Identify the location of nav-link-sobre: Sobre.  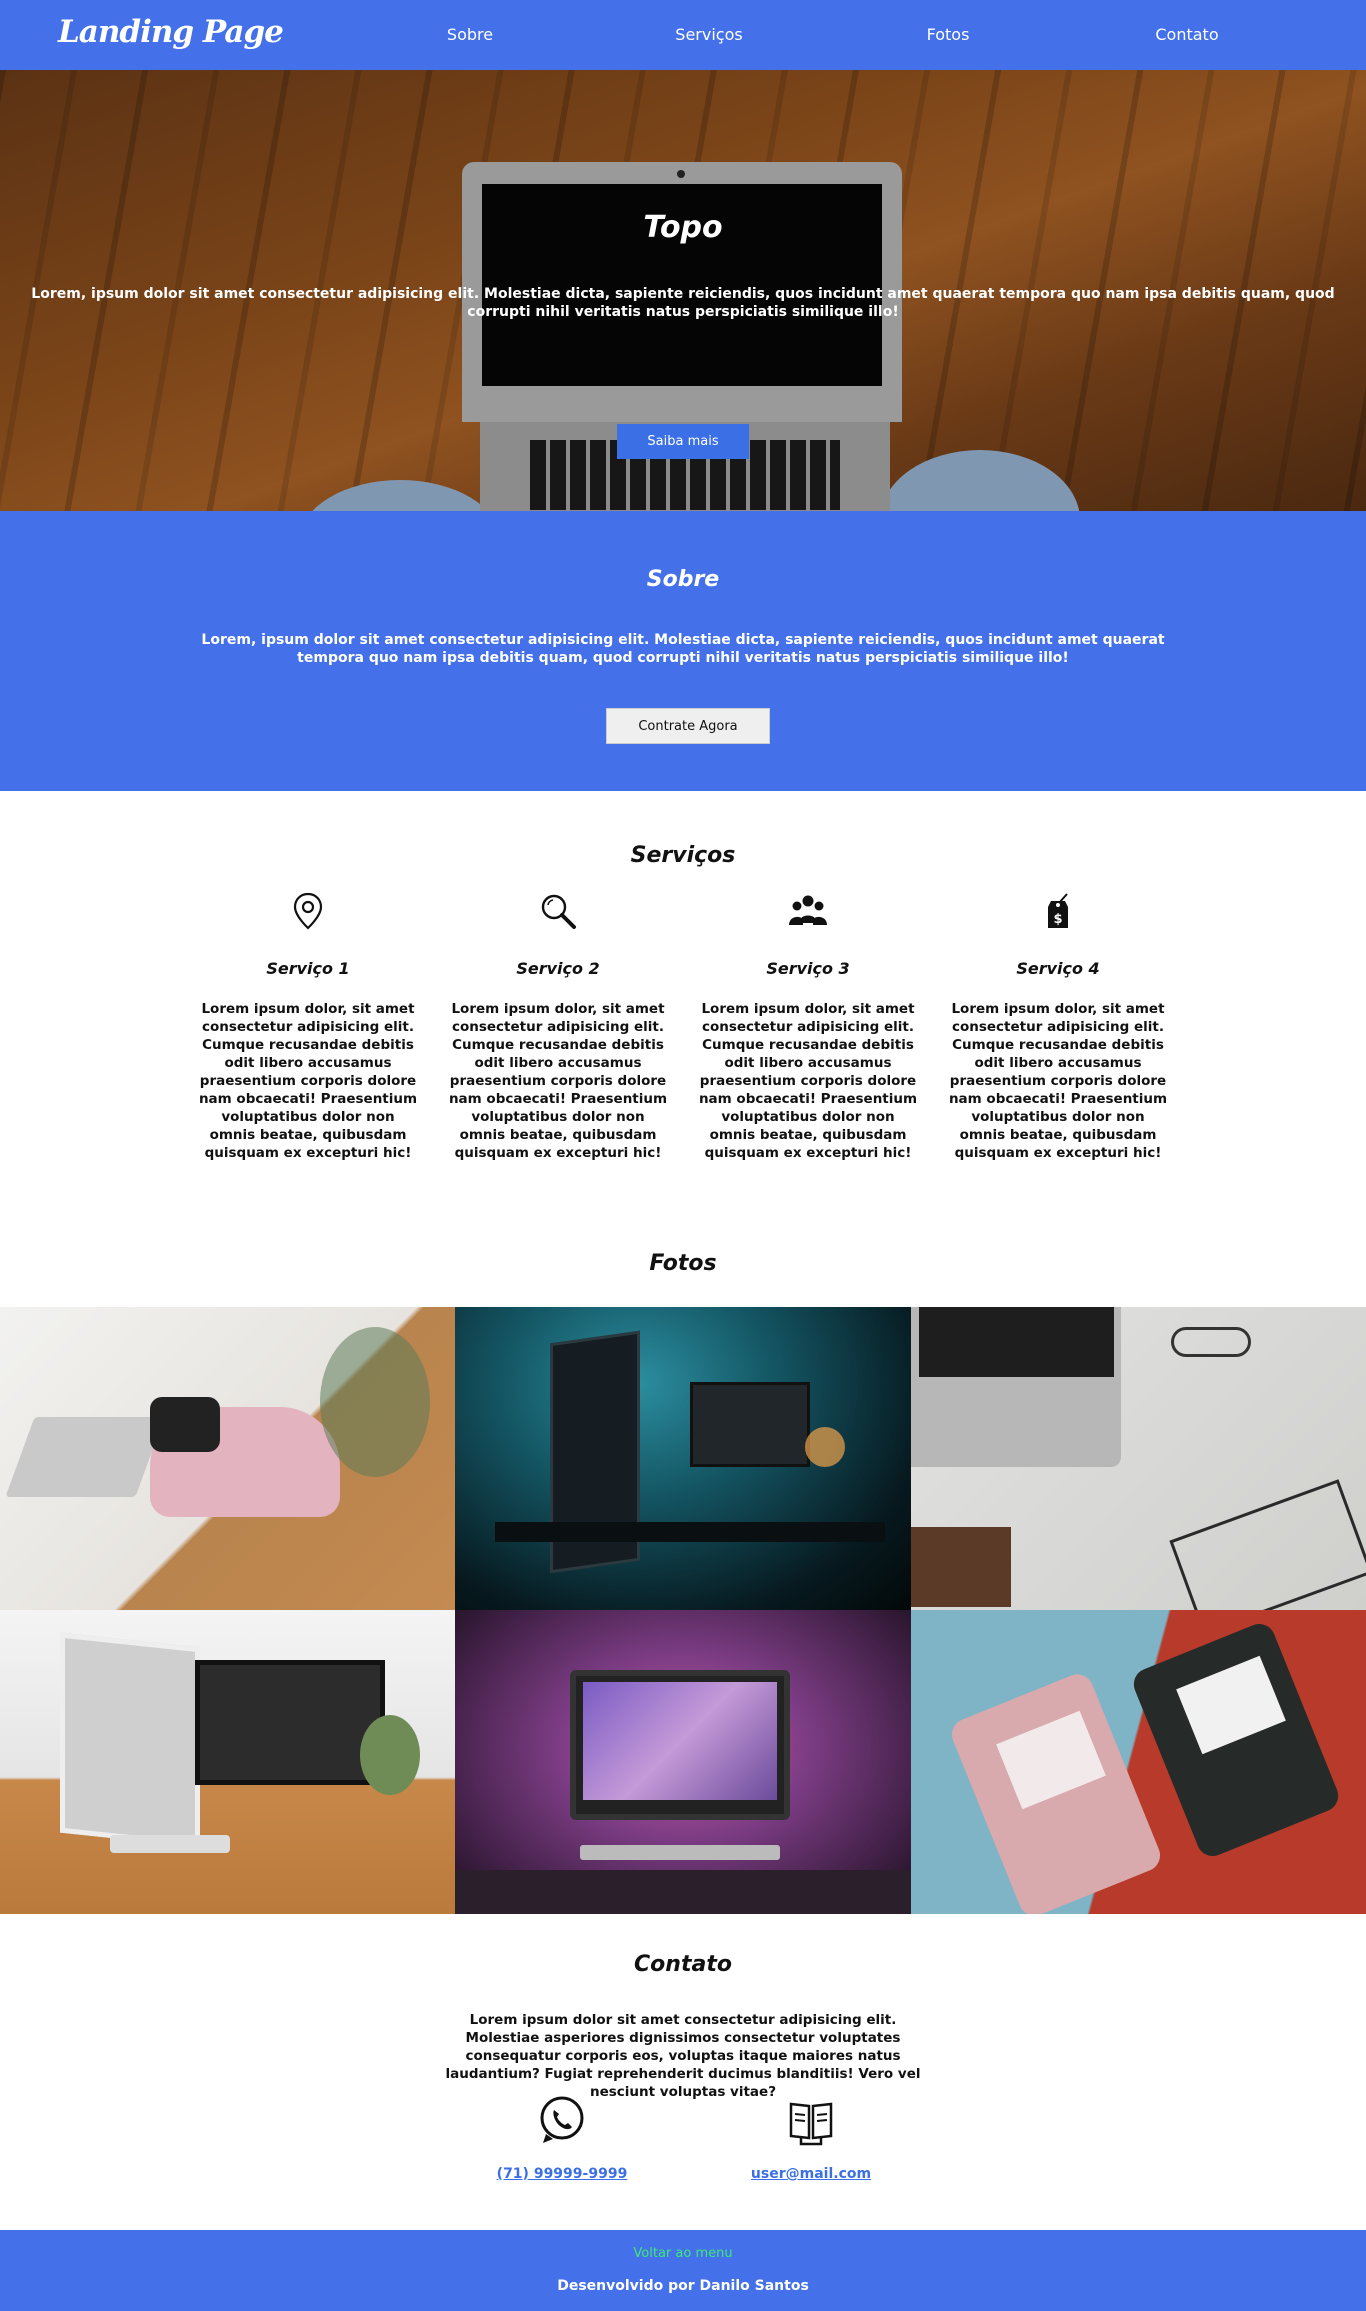
(470, 34).